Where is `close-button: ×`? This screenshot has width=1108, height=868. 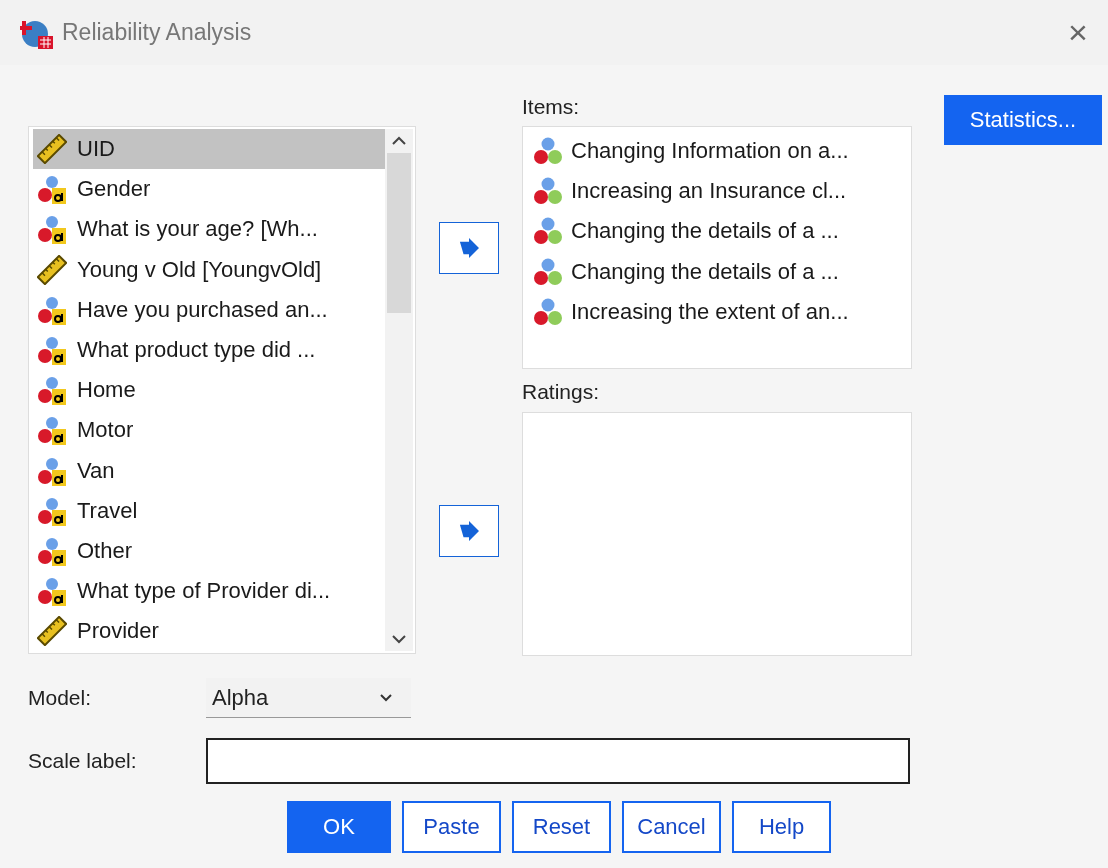 close-button: × is located at coordinates (1078, 32).